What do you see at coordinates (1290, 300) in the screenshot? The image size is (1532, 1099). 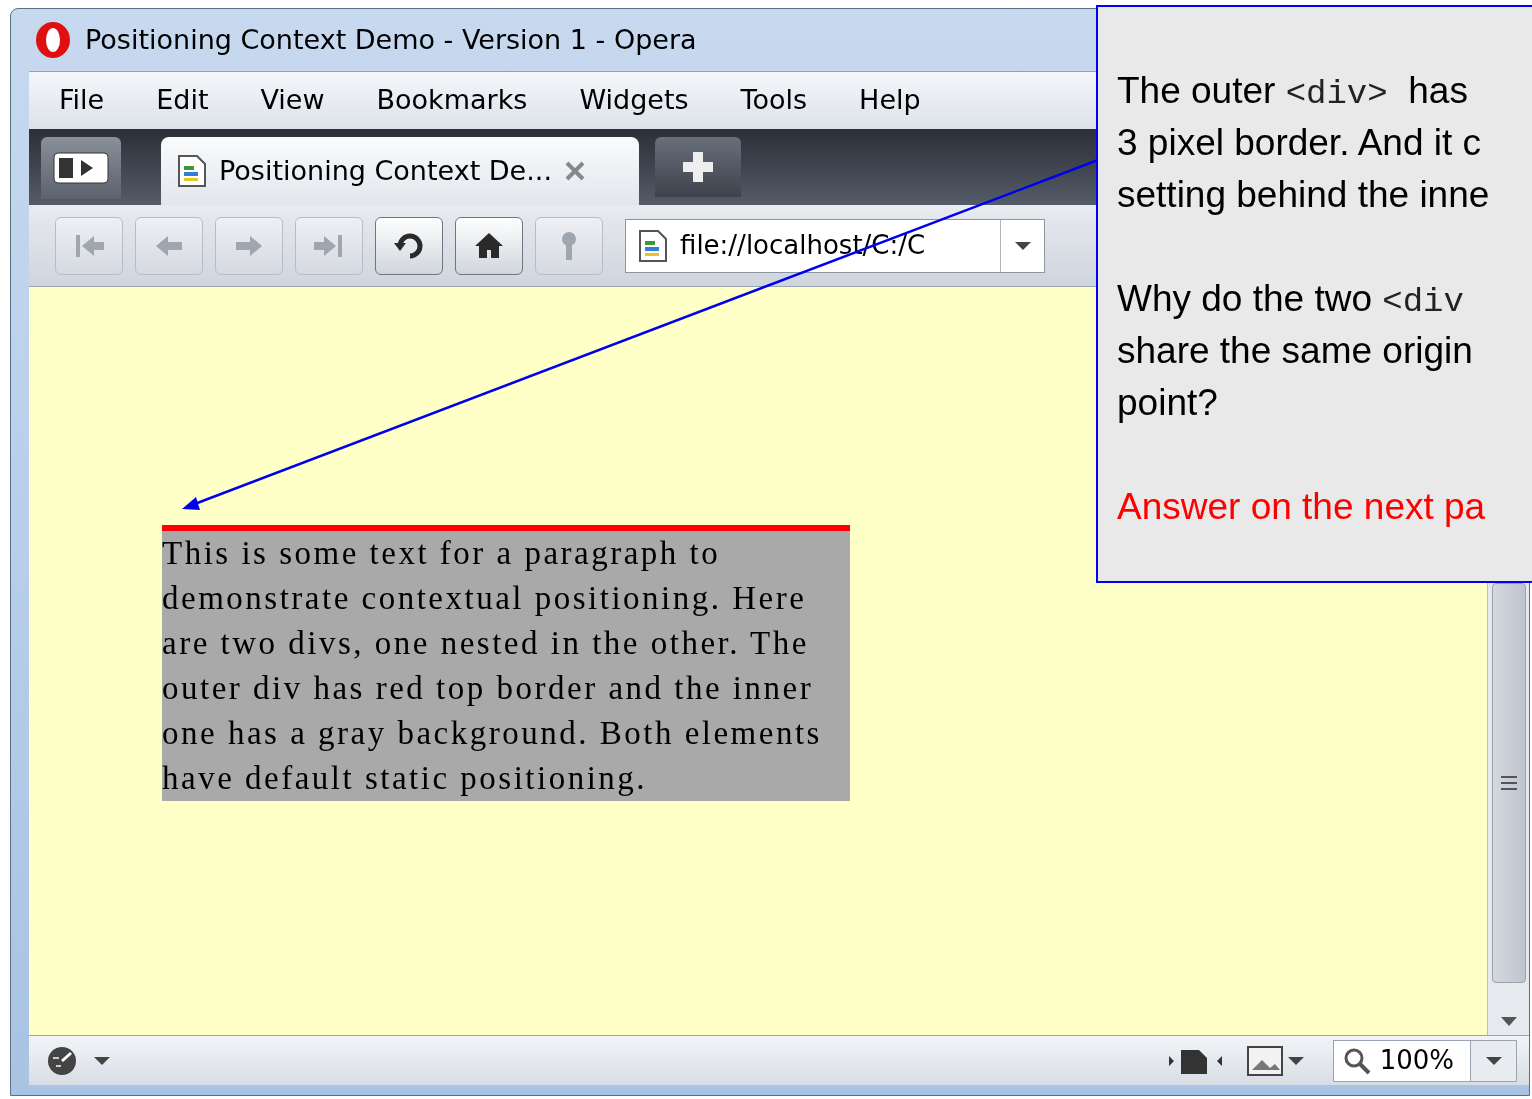 I see `callout-text-line: Why do the two <div` at bounding box center [1290, 300].